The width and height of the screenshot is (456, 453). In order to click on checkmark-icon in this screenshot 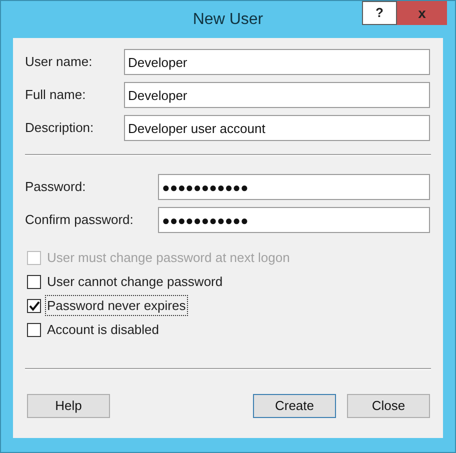, I will do `click(34, 305)`.